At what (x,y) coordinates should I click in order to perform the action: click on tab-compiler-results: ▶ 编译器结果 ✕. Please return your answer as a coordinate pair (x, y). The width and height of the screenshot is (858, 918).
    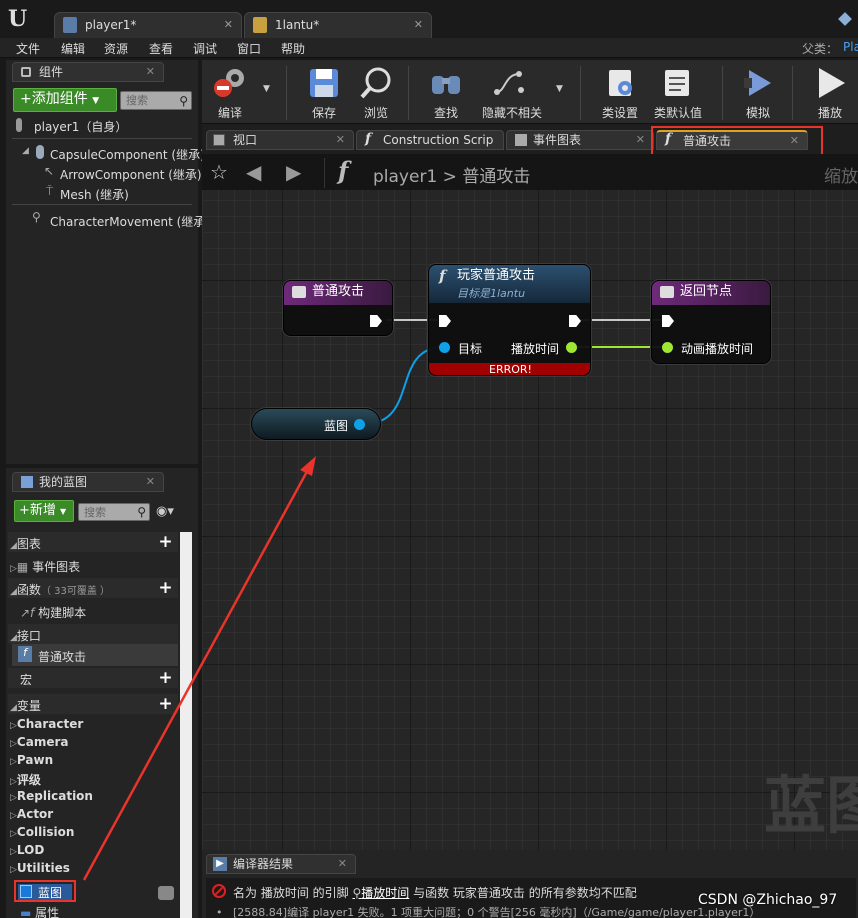
    Looking at the image, I should click on (281, 864).